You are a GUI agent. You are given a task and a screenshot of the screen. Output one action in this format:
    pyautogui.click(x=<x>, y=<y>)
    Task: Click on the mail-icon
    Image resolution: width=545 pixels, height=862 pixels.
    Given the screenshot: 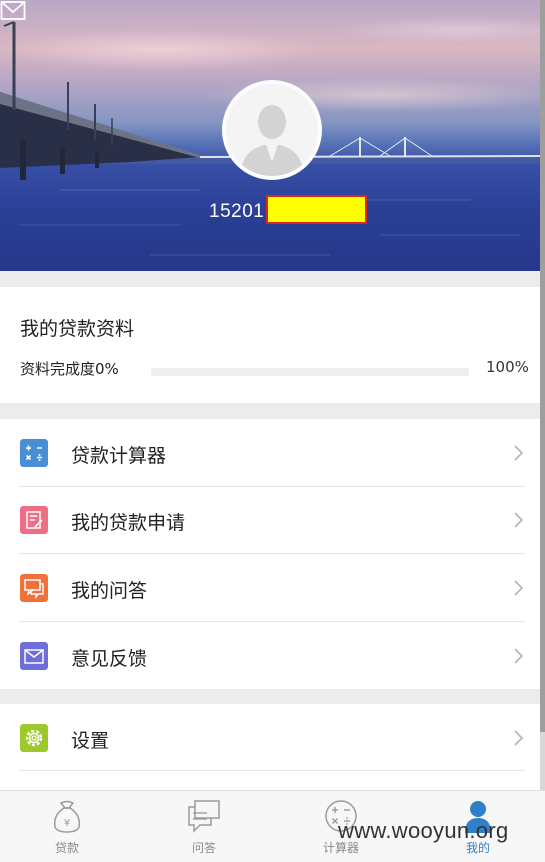 What is the action you would take?
    pyautogui.click(x=13, y=11)
    